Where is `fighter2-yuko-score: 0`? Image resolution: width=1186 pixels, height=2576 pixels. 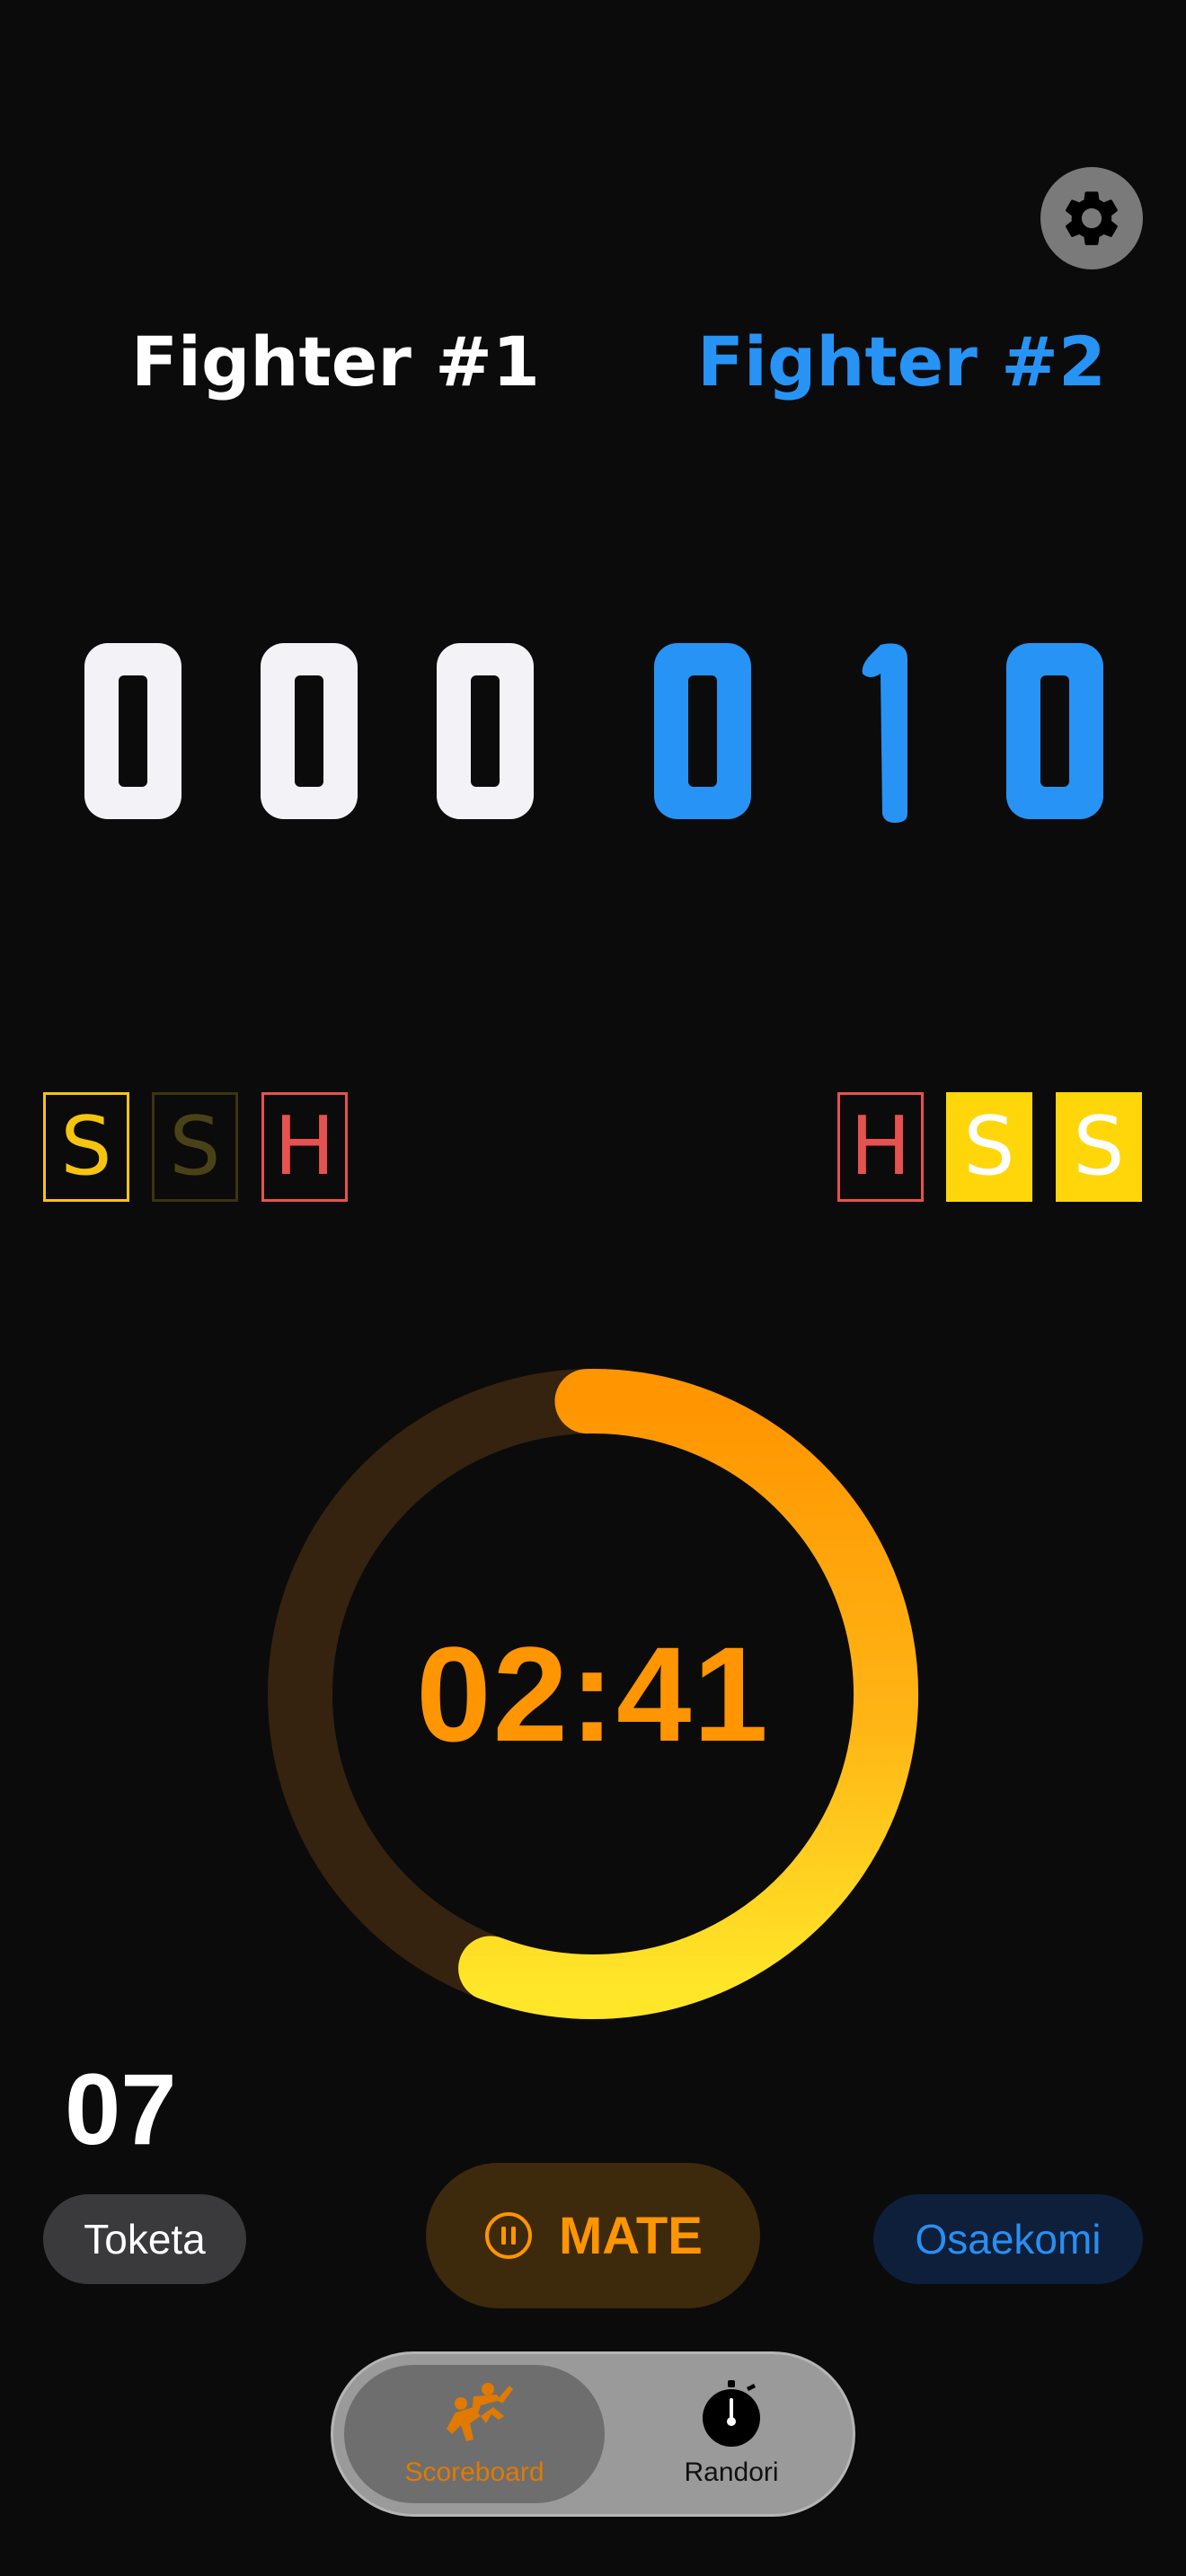
fighter2-yuko-score: 0 is located at coordinates (1055, 731).